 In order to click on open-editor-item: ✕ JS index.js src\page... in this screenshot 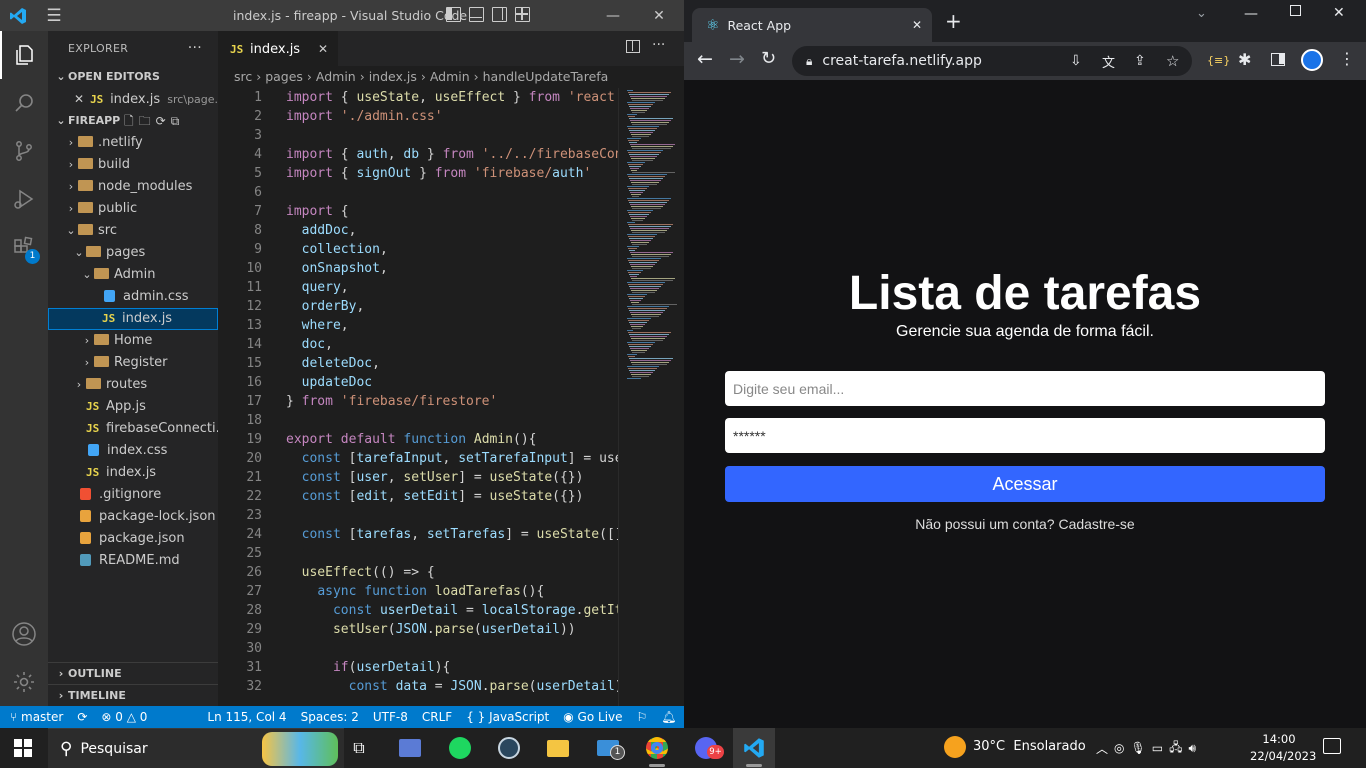, I will do `click(133, 99)`.